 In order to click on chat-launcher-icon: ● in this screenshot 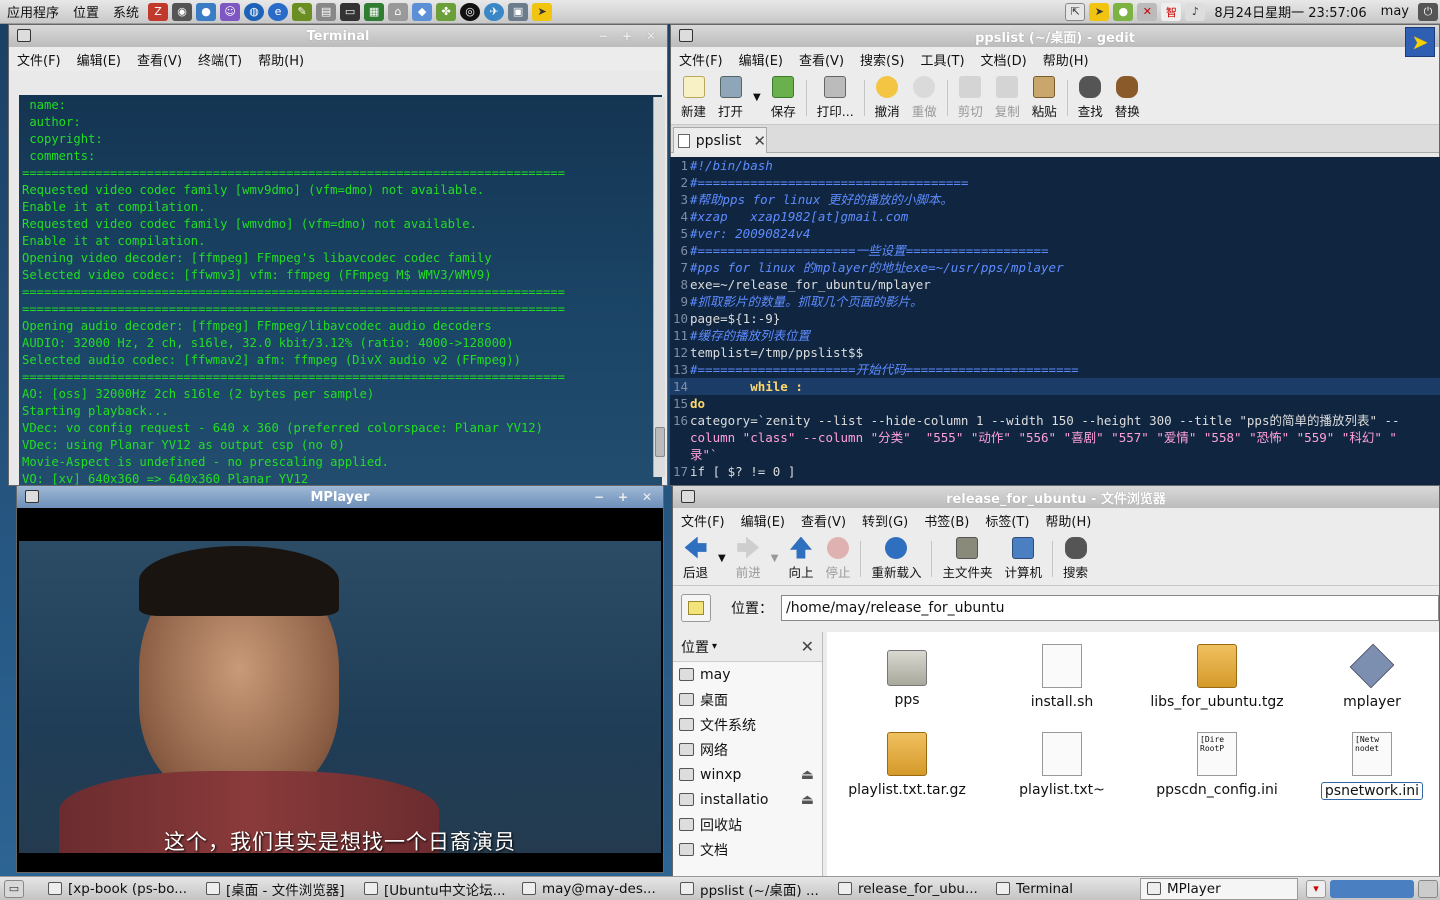, I will do `click(206, 11)`.